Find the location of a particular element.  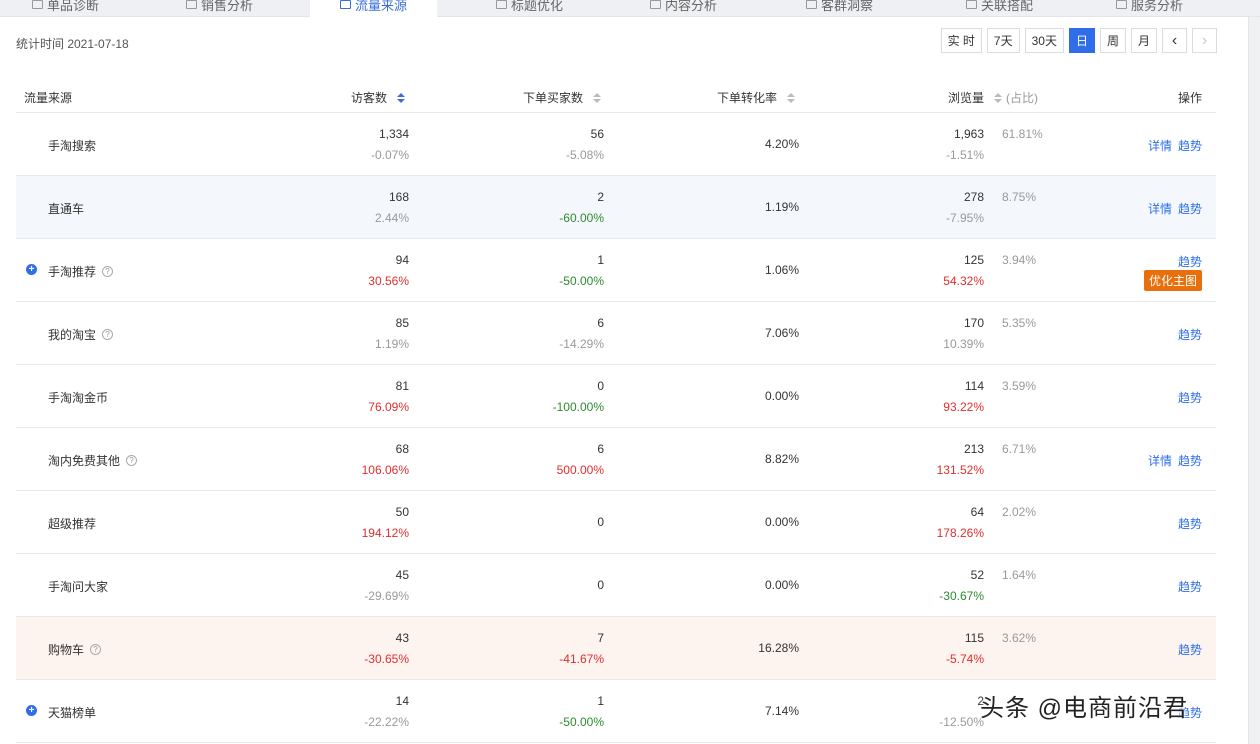

source-name: 淘内免费其他? is located at coordinates (93, 460).